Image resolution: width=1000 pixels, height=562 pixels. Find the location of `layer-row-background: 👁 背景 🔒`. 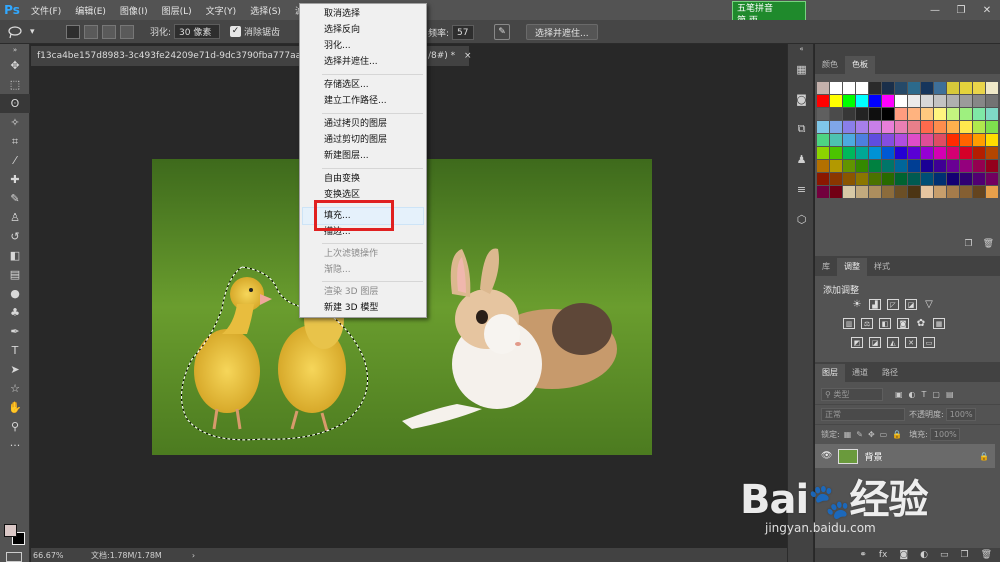

layer-row-background: 👁 背景 🔒 is located at coordinates (905, 456).